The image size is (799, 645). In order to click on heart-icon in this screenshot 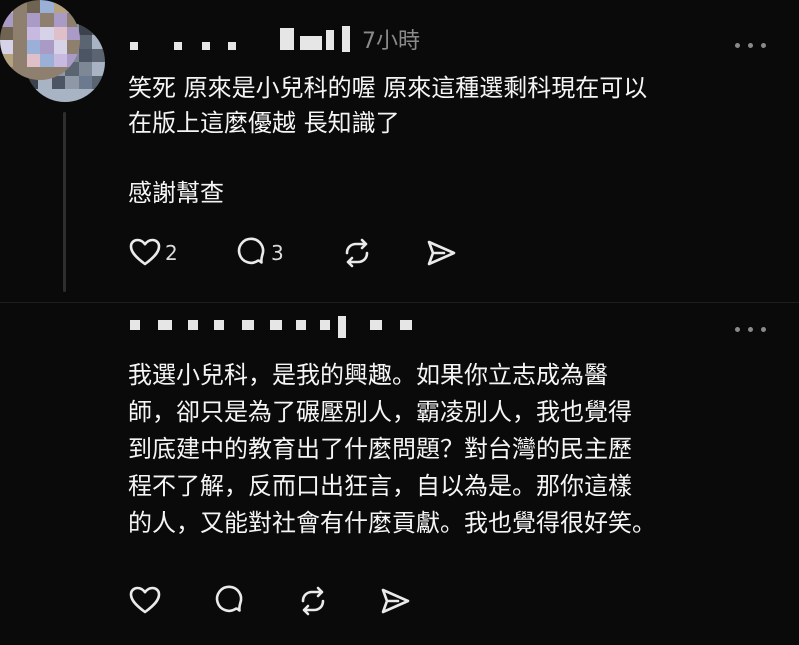, I will do `click(145, 600)`.